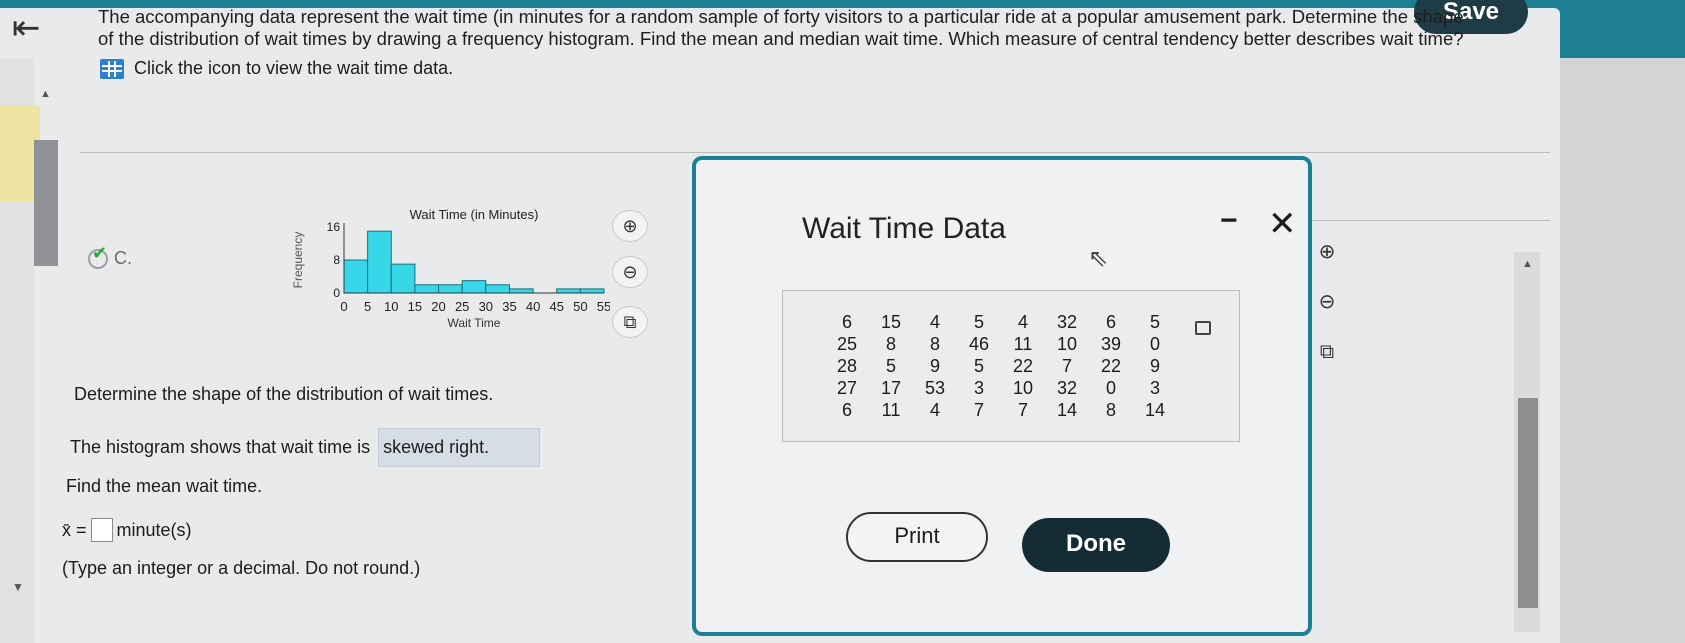  What do you see at coordinates (101, 530) in the screenshot?
I see `mean-input` at bounding box center [101, 530].